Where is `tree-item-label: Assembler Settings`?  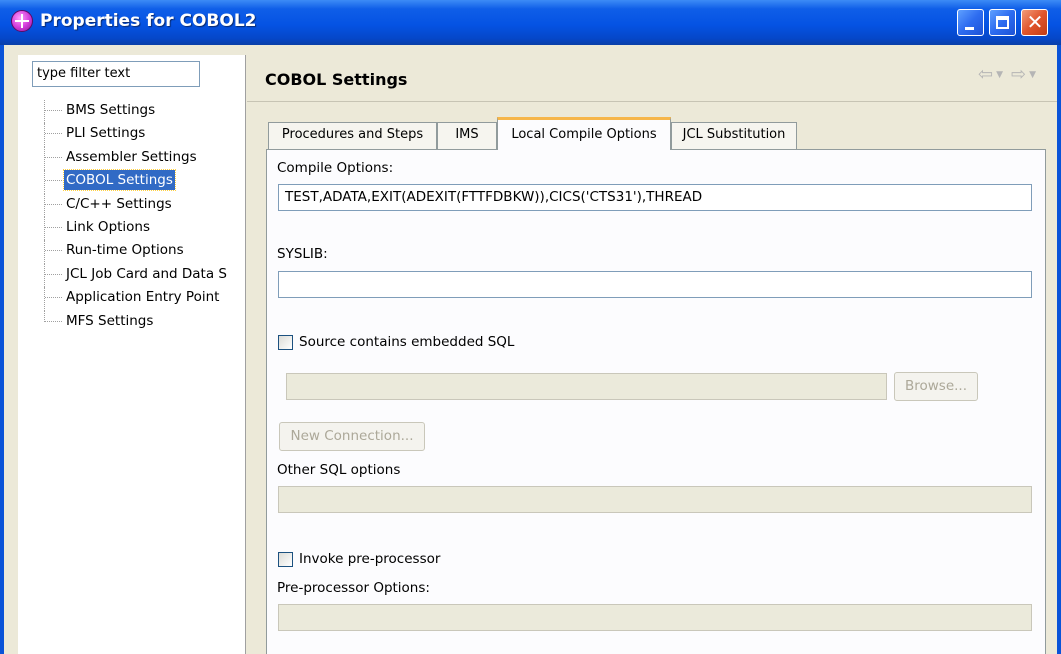
tree-item-label: Assembler Settings is located at coordinates (131, 156).